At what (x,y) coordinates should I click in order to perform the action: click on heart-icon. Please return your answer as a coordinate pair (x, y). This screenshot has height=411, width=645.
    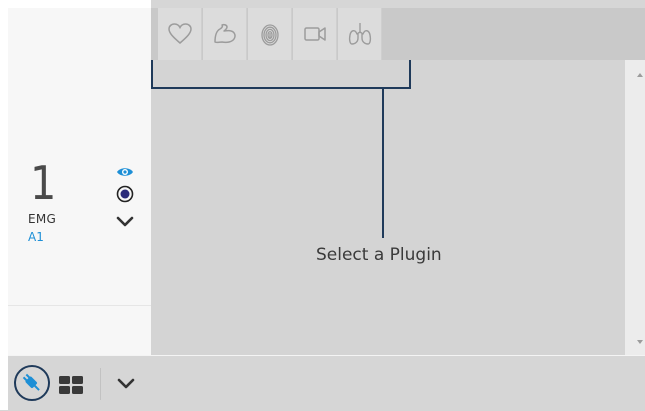
    Looking at the image, I should click on (179, 33).